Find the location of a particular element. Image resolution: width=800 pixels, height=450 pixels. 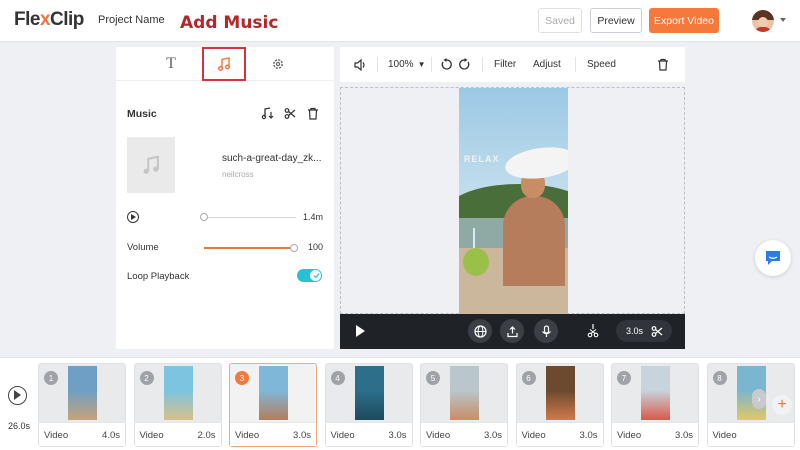

tab-text: T is located at coordinates (171, 64).